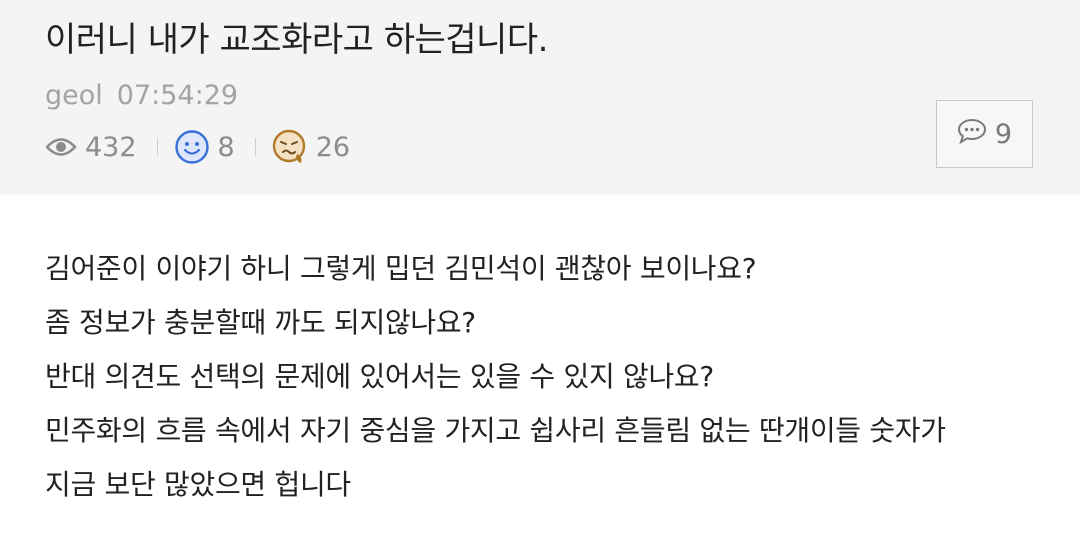 The image size is (1080, 537). I want to click on post-meta: geol 07:54:29, so click(141, 95).